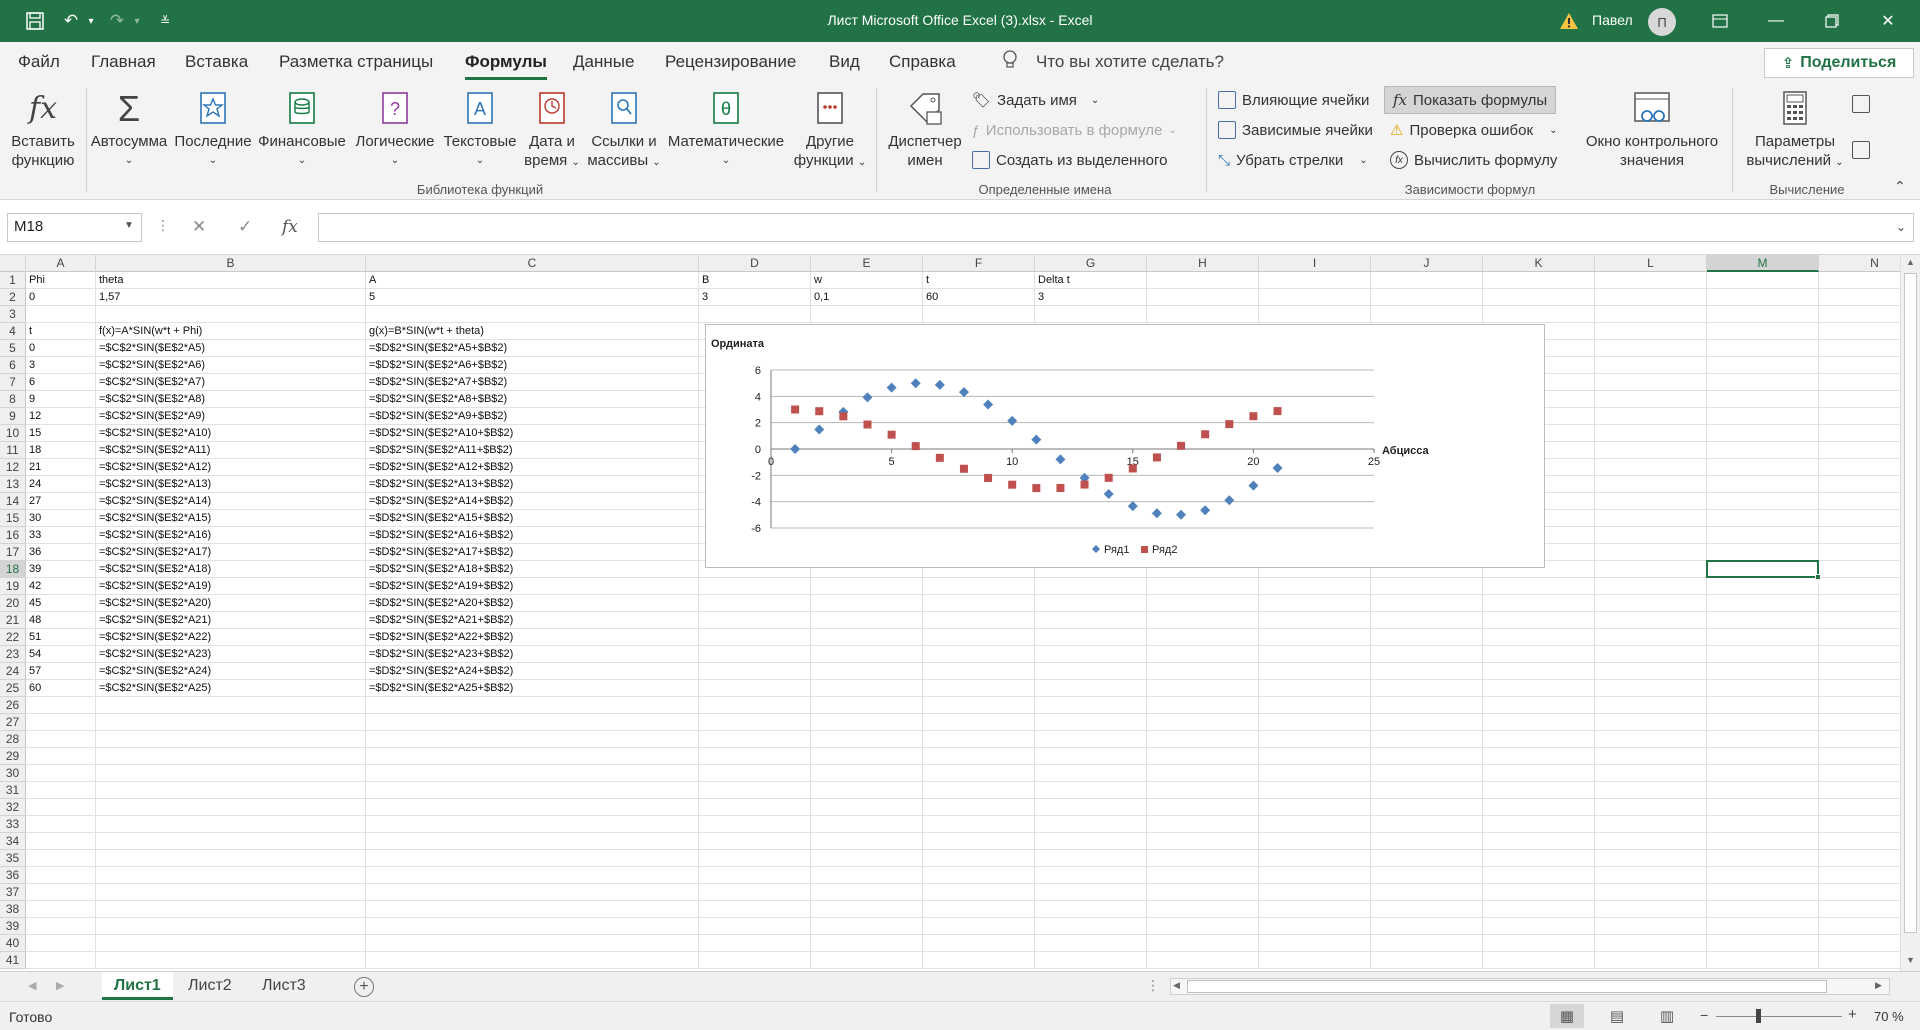 Image resolution: width=1920 pixels, height=1030 pixels. I want to click on more-options-icon: ⋮, so click(163, 225).